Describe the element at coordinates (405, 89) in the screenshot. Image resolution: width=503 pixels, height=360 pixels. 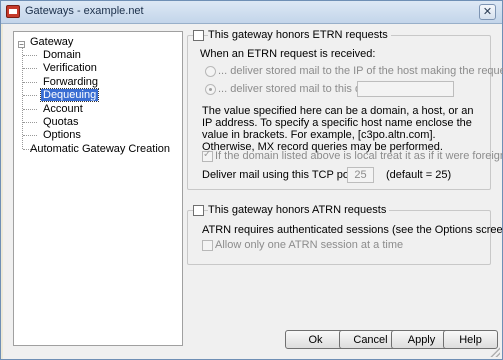
I see `deliver-domain-input` at that location.